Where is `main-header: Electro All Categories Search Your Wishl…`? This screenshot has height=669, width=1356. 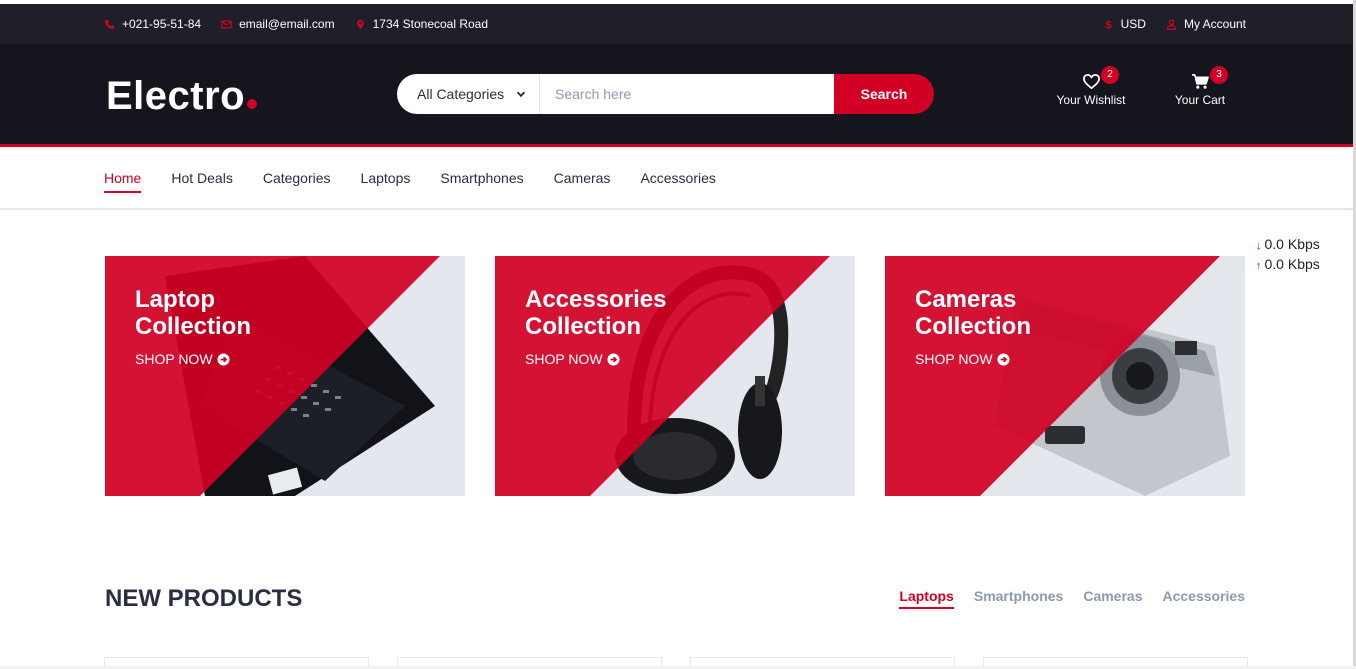
main-header: Electro All Categories Search Your Wishl… is located at coordinates (678, 94).